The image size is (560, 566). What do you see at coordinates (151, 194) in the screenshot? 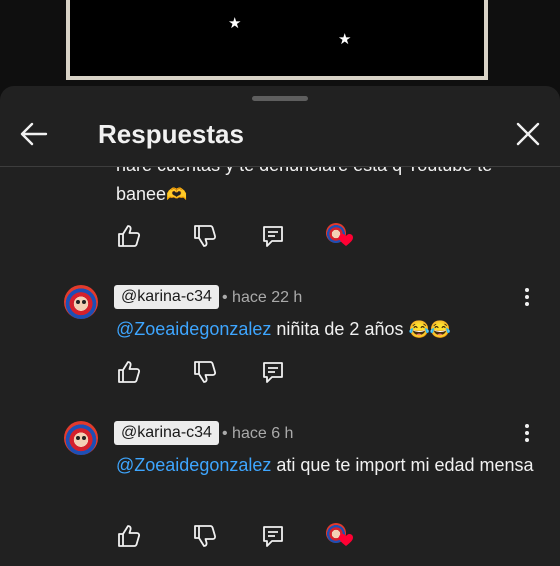
I see `comment-text-end: banee🫶` at bounding box center [151, 194].